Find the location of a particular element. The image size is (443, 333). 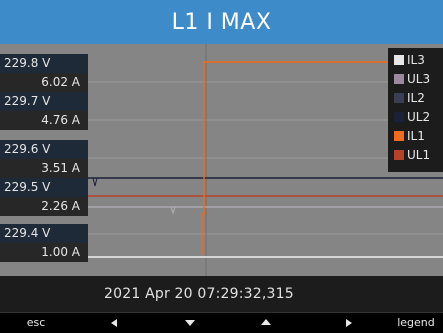

trace-ul3-dip is located at coordinates (173, 210).